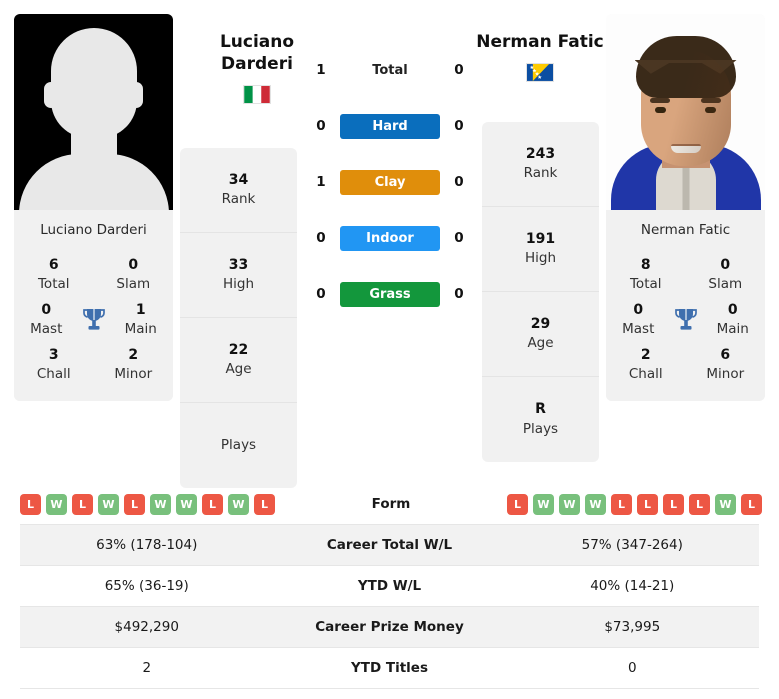 This screenshot has width=779, height=699. I want to click on stat-main-right: 0 Main, so click(733, 319).